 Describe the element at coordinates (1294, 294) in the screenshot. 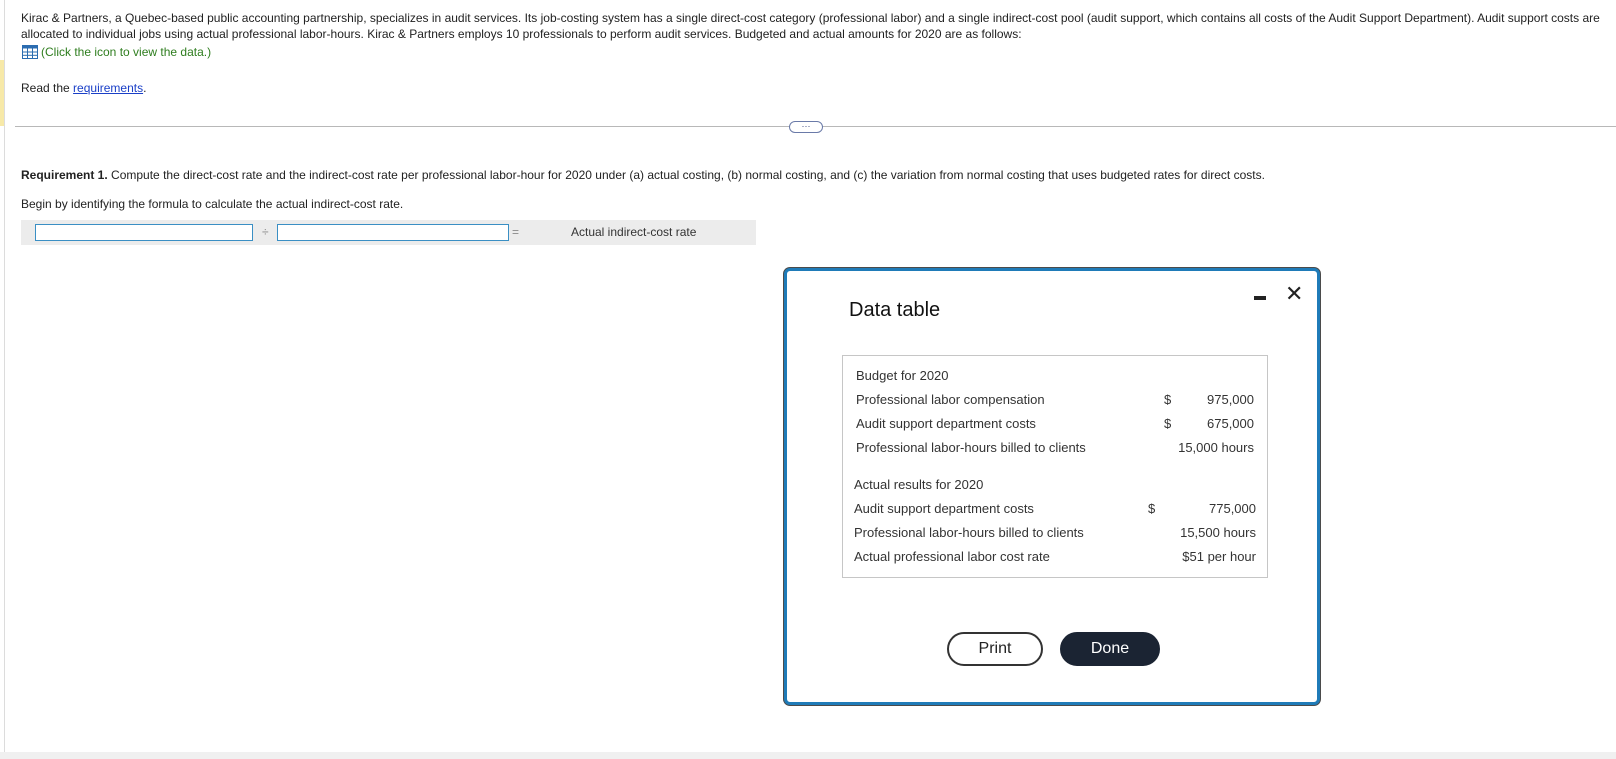

I see `close-icon: ✕` at that location.